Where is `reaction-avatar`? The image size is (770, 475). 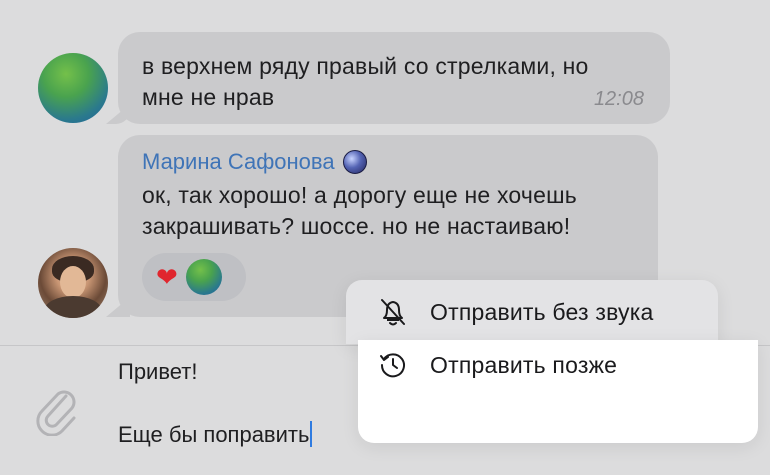
reaction-avatar is located at coordinates (203, 277).